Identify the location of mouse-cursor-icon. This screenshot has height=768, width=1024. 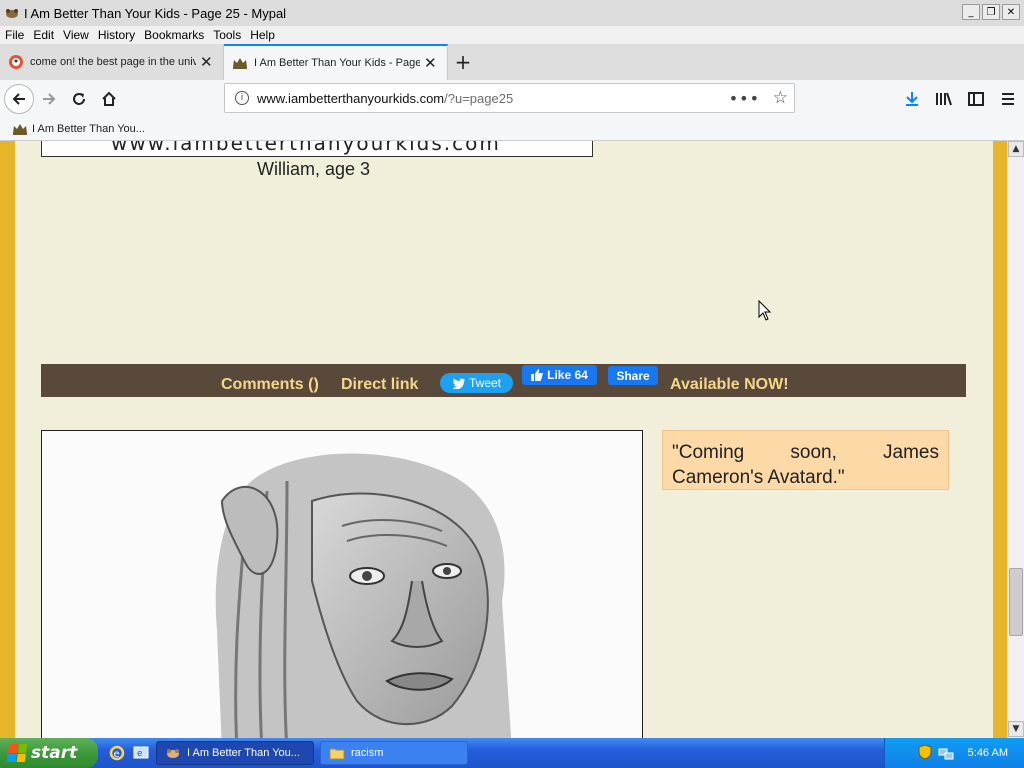
(765, 310).